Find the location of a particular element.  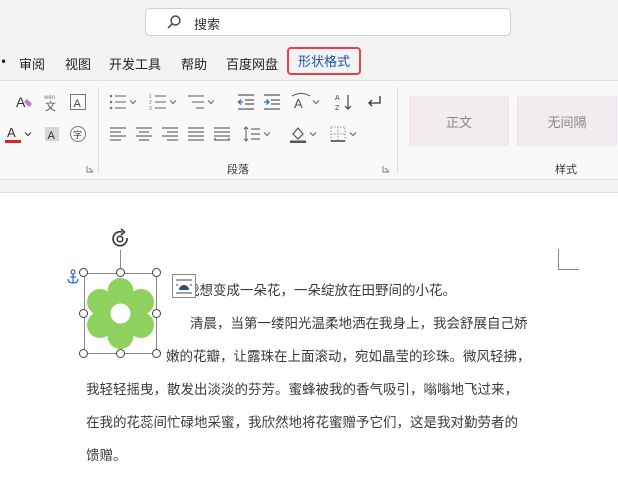

tab-view: 视图 is located at coordinates (78, 63).